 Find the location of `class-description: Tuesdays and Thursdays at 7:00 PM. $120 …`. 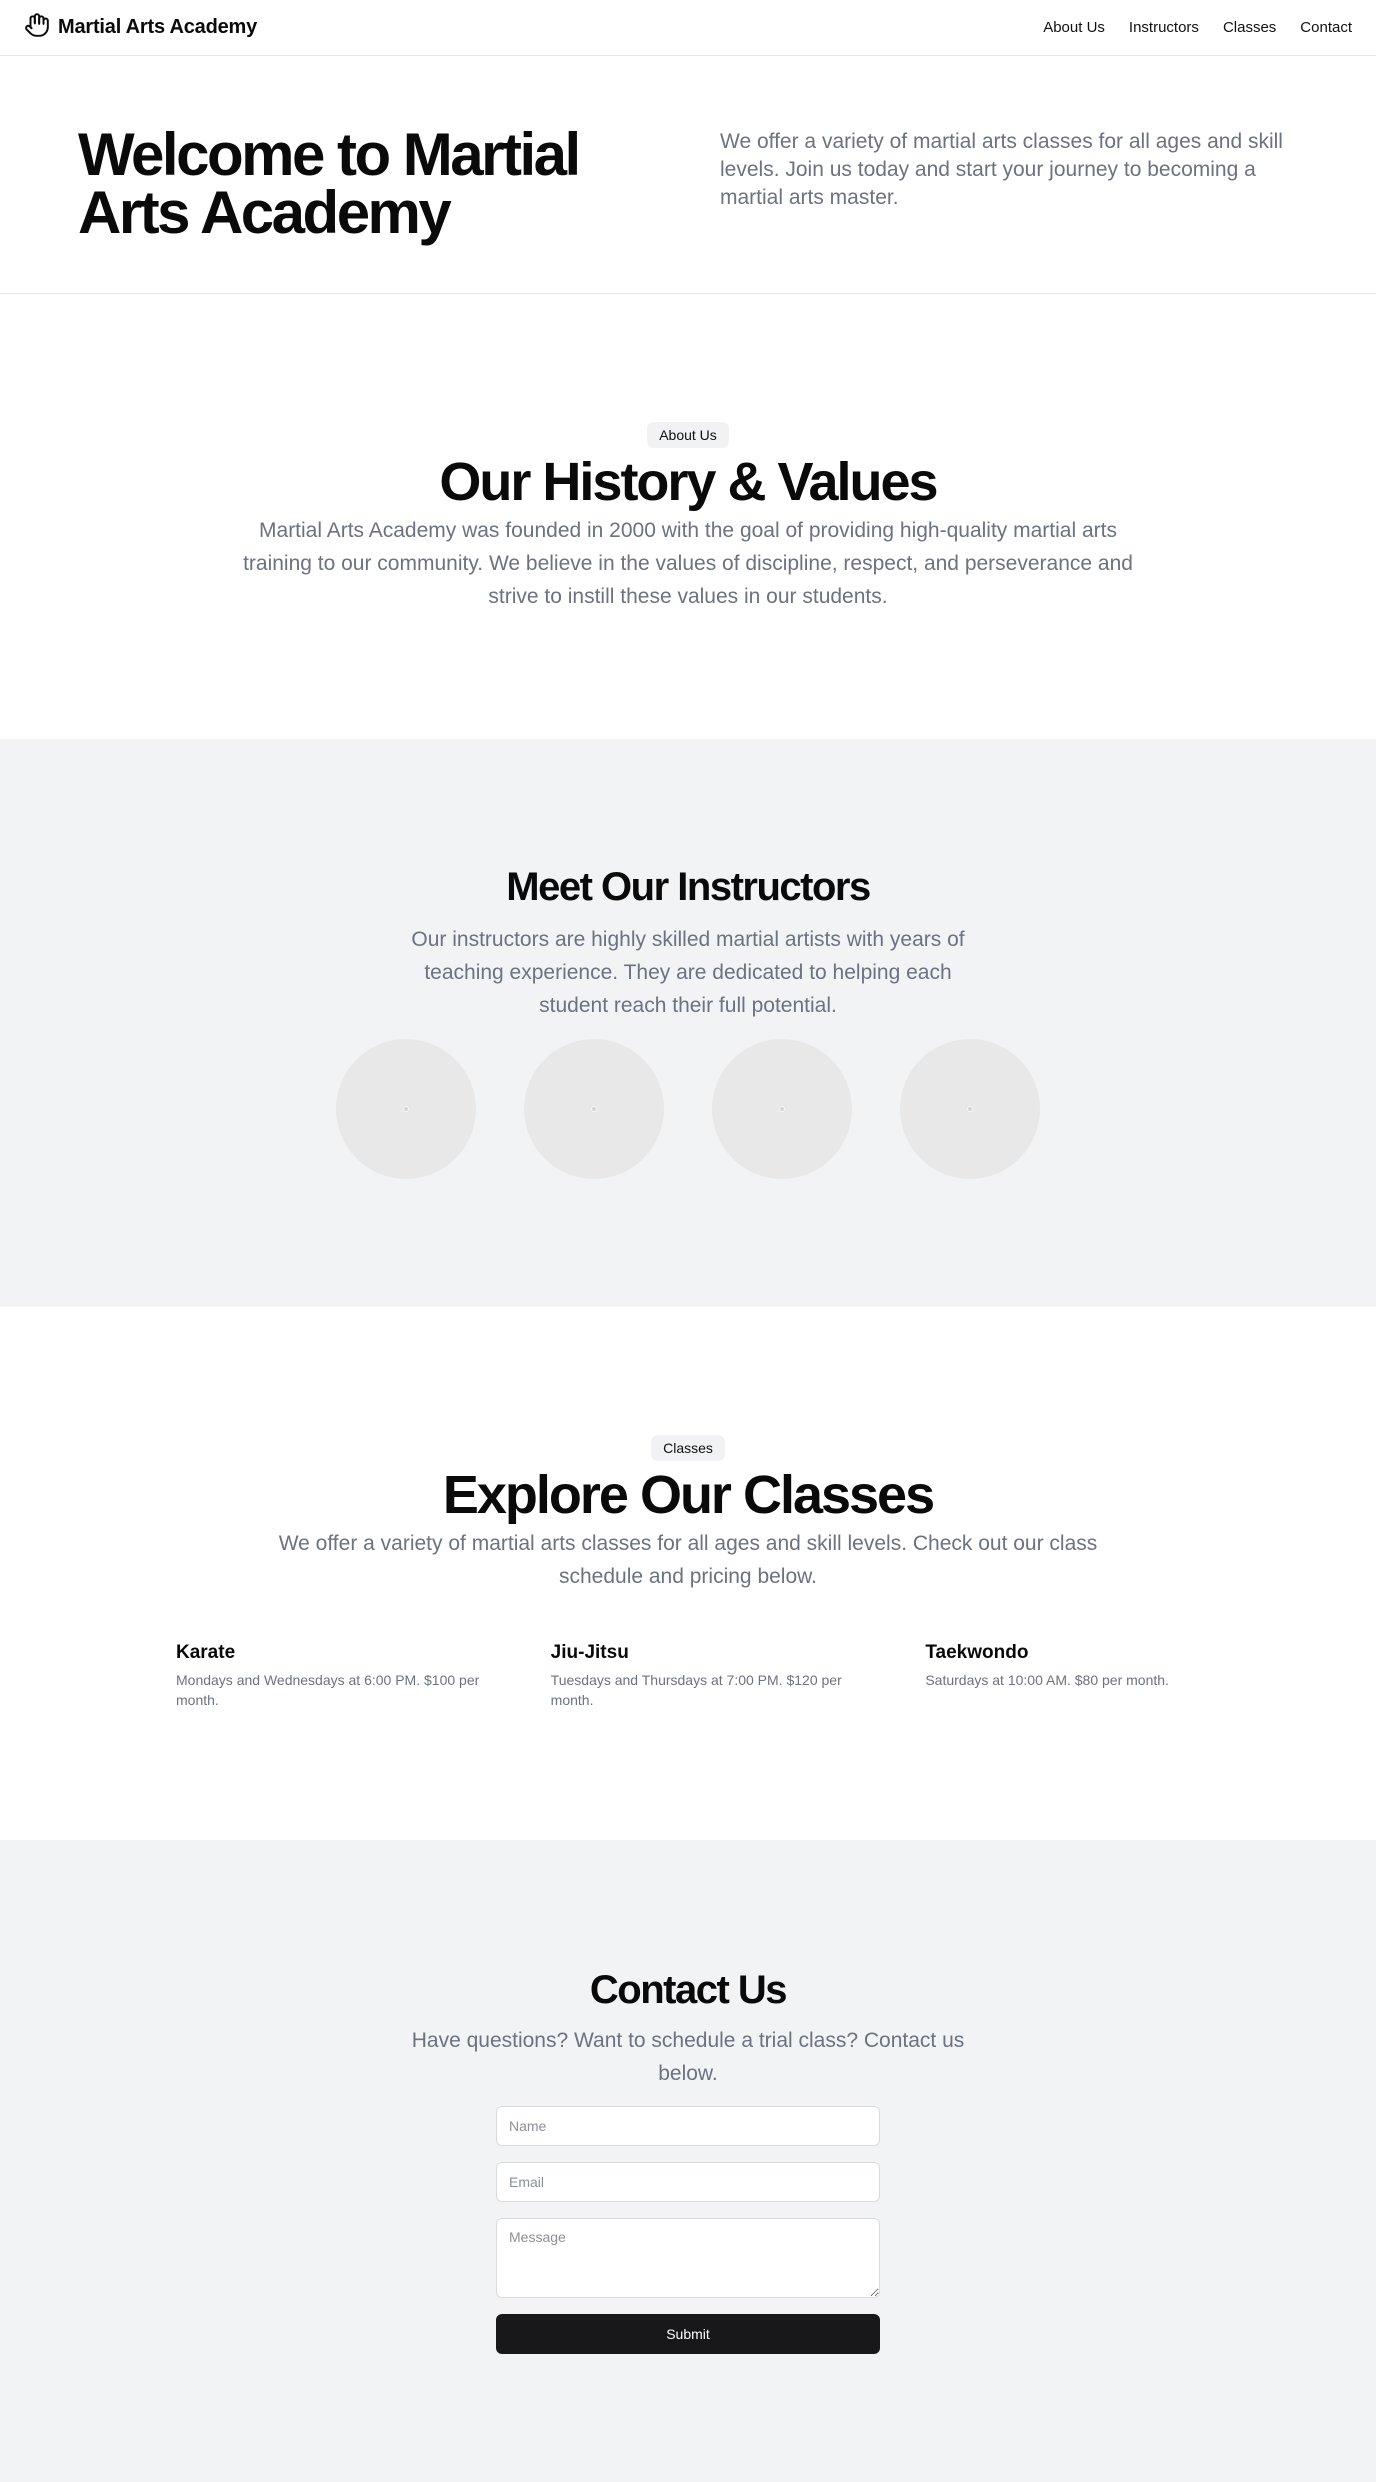

class-description: Tuesdays and Thursdays at 7:00 PM. $120 … is located at coordinates (696, 1690).